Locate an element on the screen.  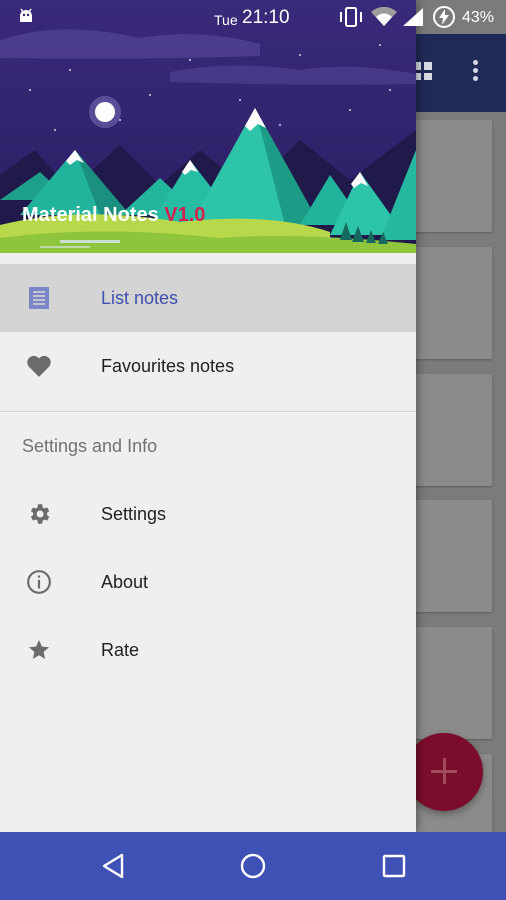
cell-signal-icon is located at coordinates (413, 17).